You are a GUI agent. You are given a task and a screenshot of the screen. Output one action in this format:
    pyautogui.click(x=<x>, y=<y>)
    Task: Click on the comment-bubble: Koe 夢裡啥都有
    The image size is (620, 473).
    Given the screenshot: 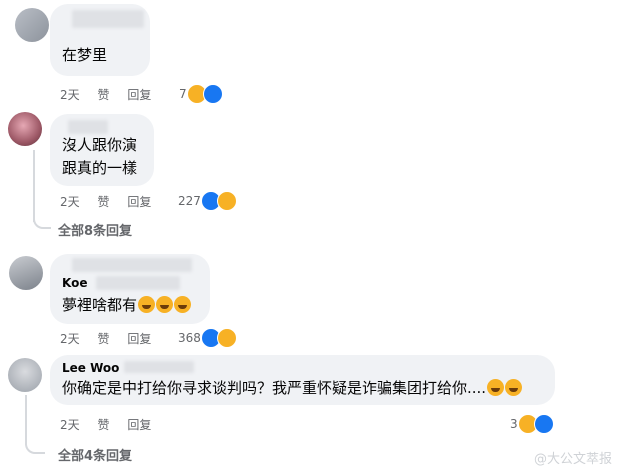 What is the action you would take?
    pyautogui.click(x=130, y=289)
    